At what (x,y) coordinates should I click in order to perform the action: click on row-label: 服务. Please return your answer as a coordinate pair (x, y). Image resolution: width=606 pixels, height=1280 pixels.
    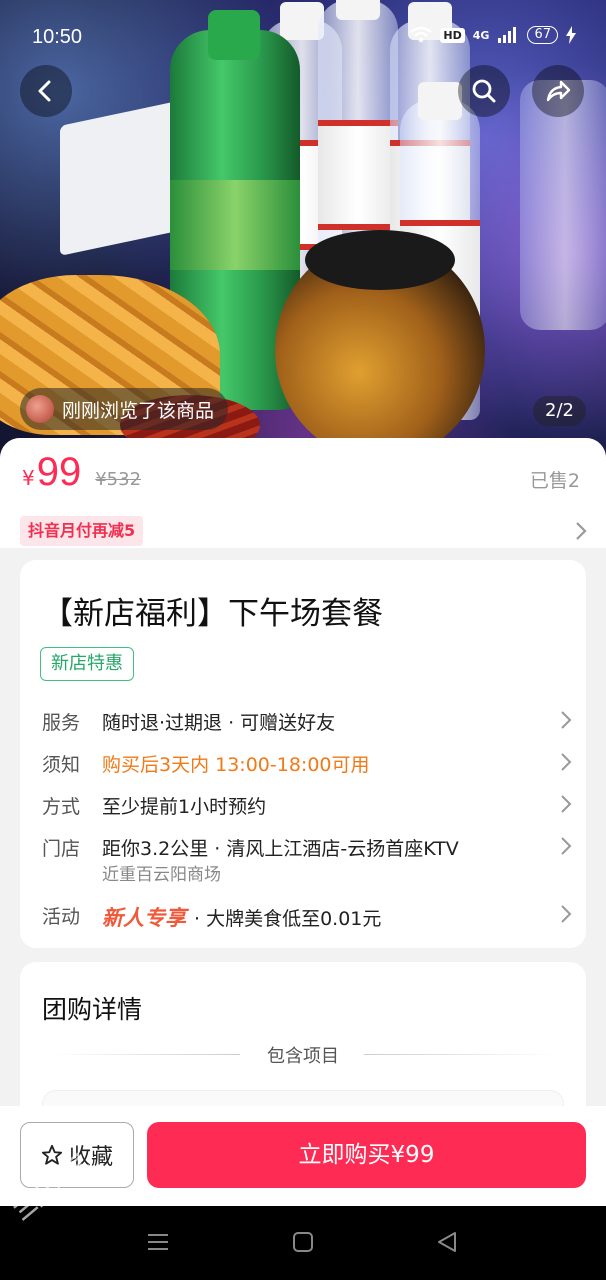
    Looking at the image, I should click on (61, 723).